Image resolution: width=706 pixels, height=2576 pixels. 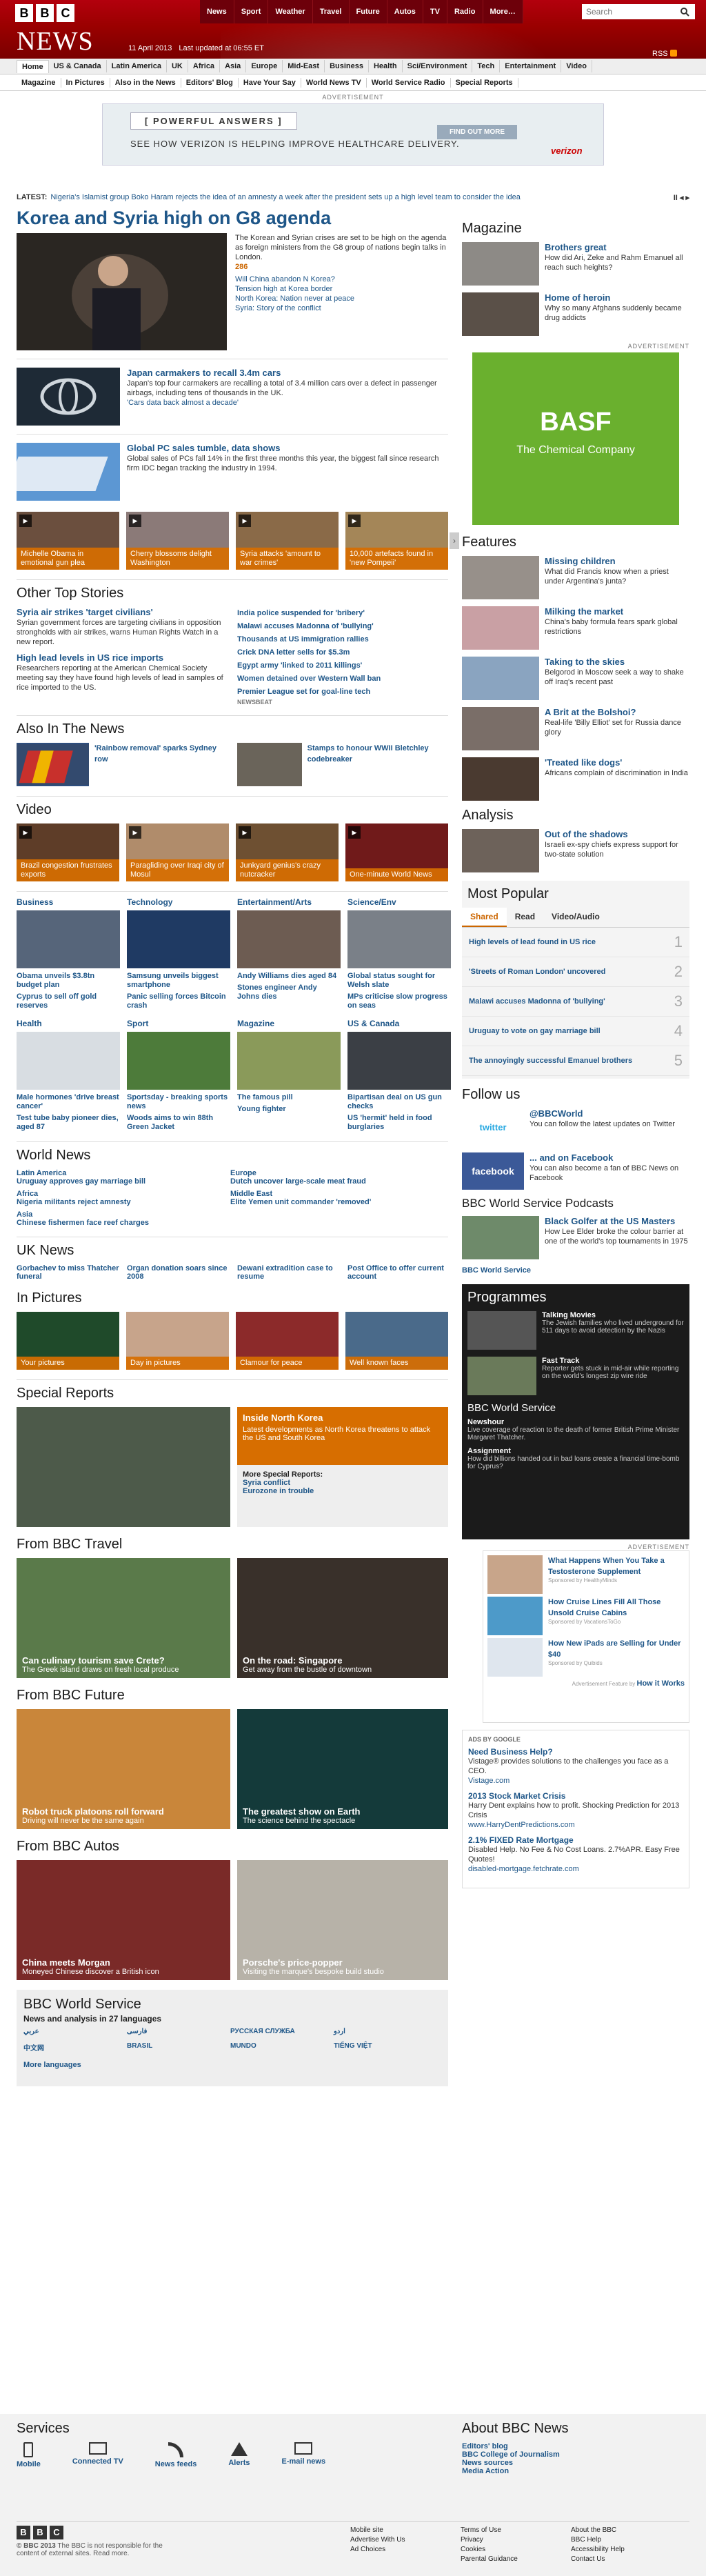 What do you see at coordinates (489, 2540) in the screenshot?
I see `footer-privacy: Privacy` at bounding box center [489, 2540].